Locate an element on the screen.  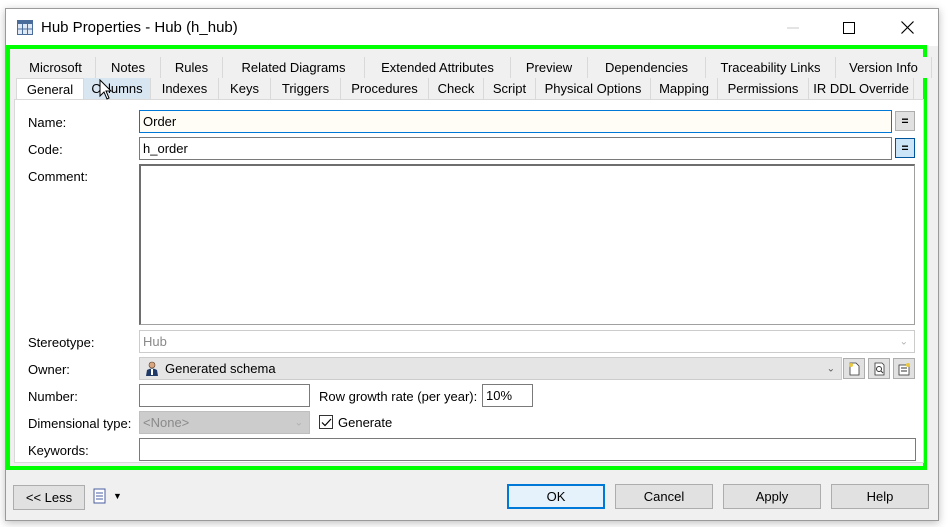
generate-checkbox is located at coordinates (326, 422).